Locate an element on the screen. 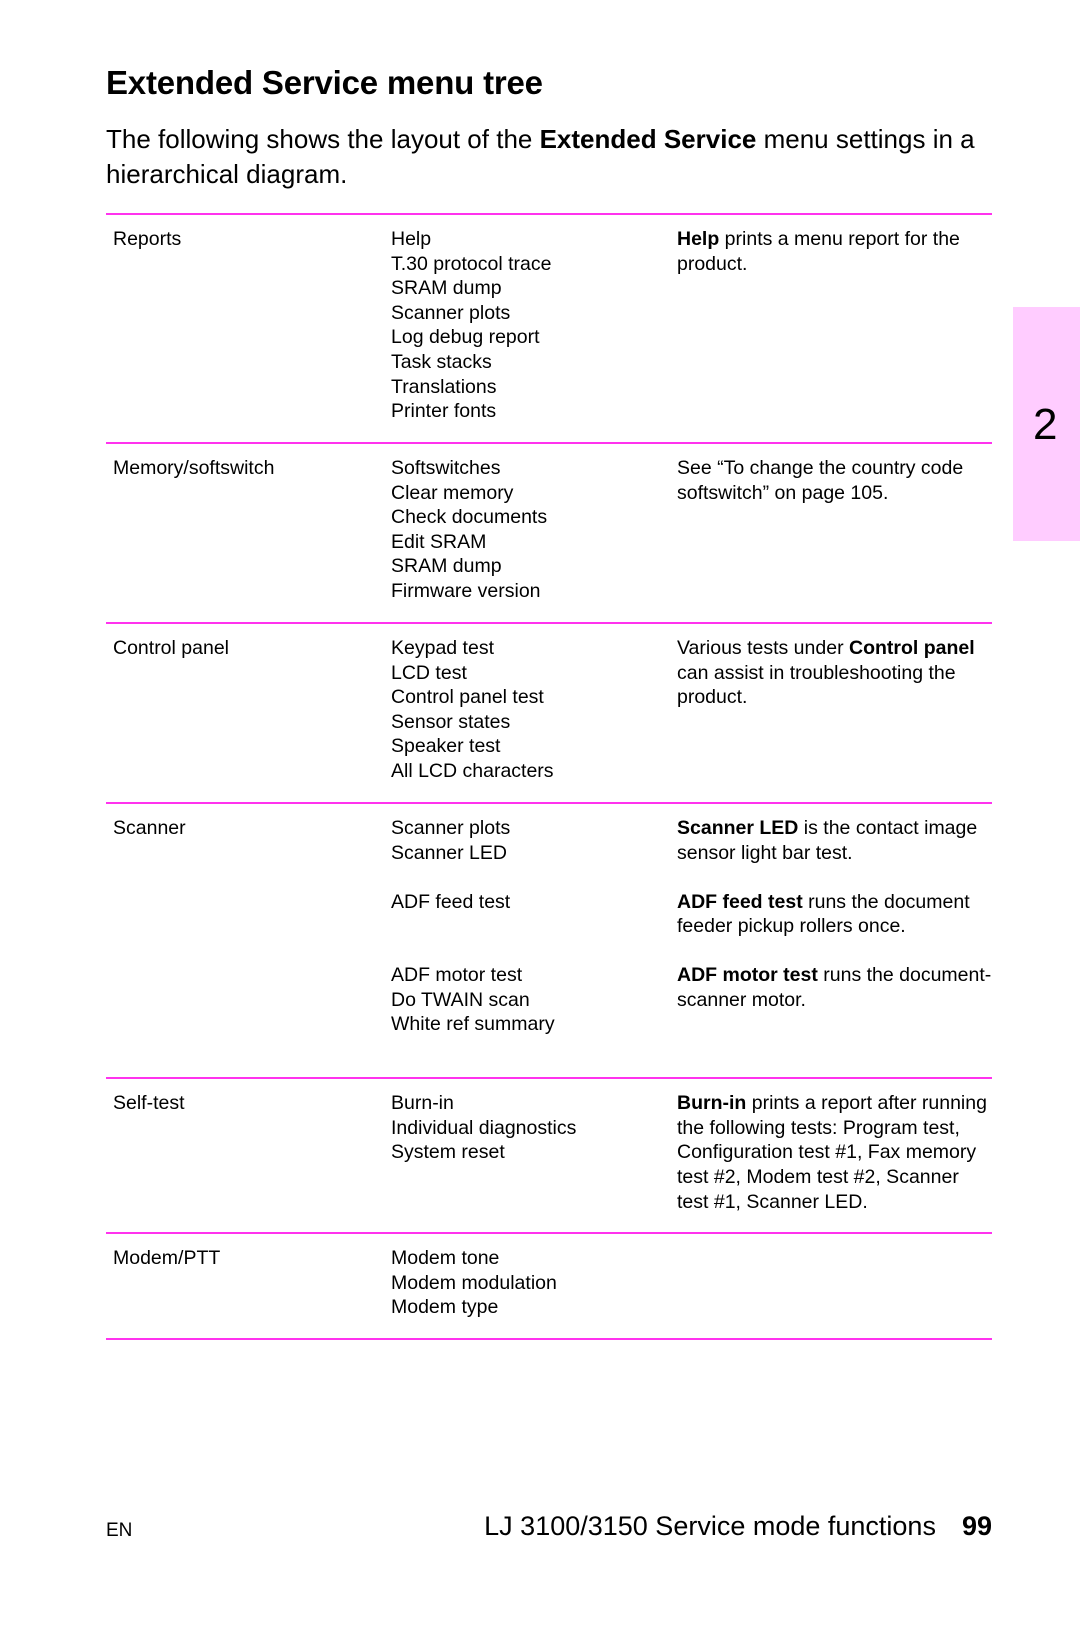 This screenshot has width=1080, height=1651. menu-category: Self-test is located at coordinates (149, 1103).